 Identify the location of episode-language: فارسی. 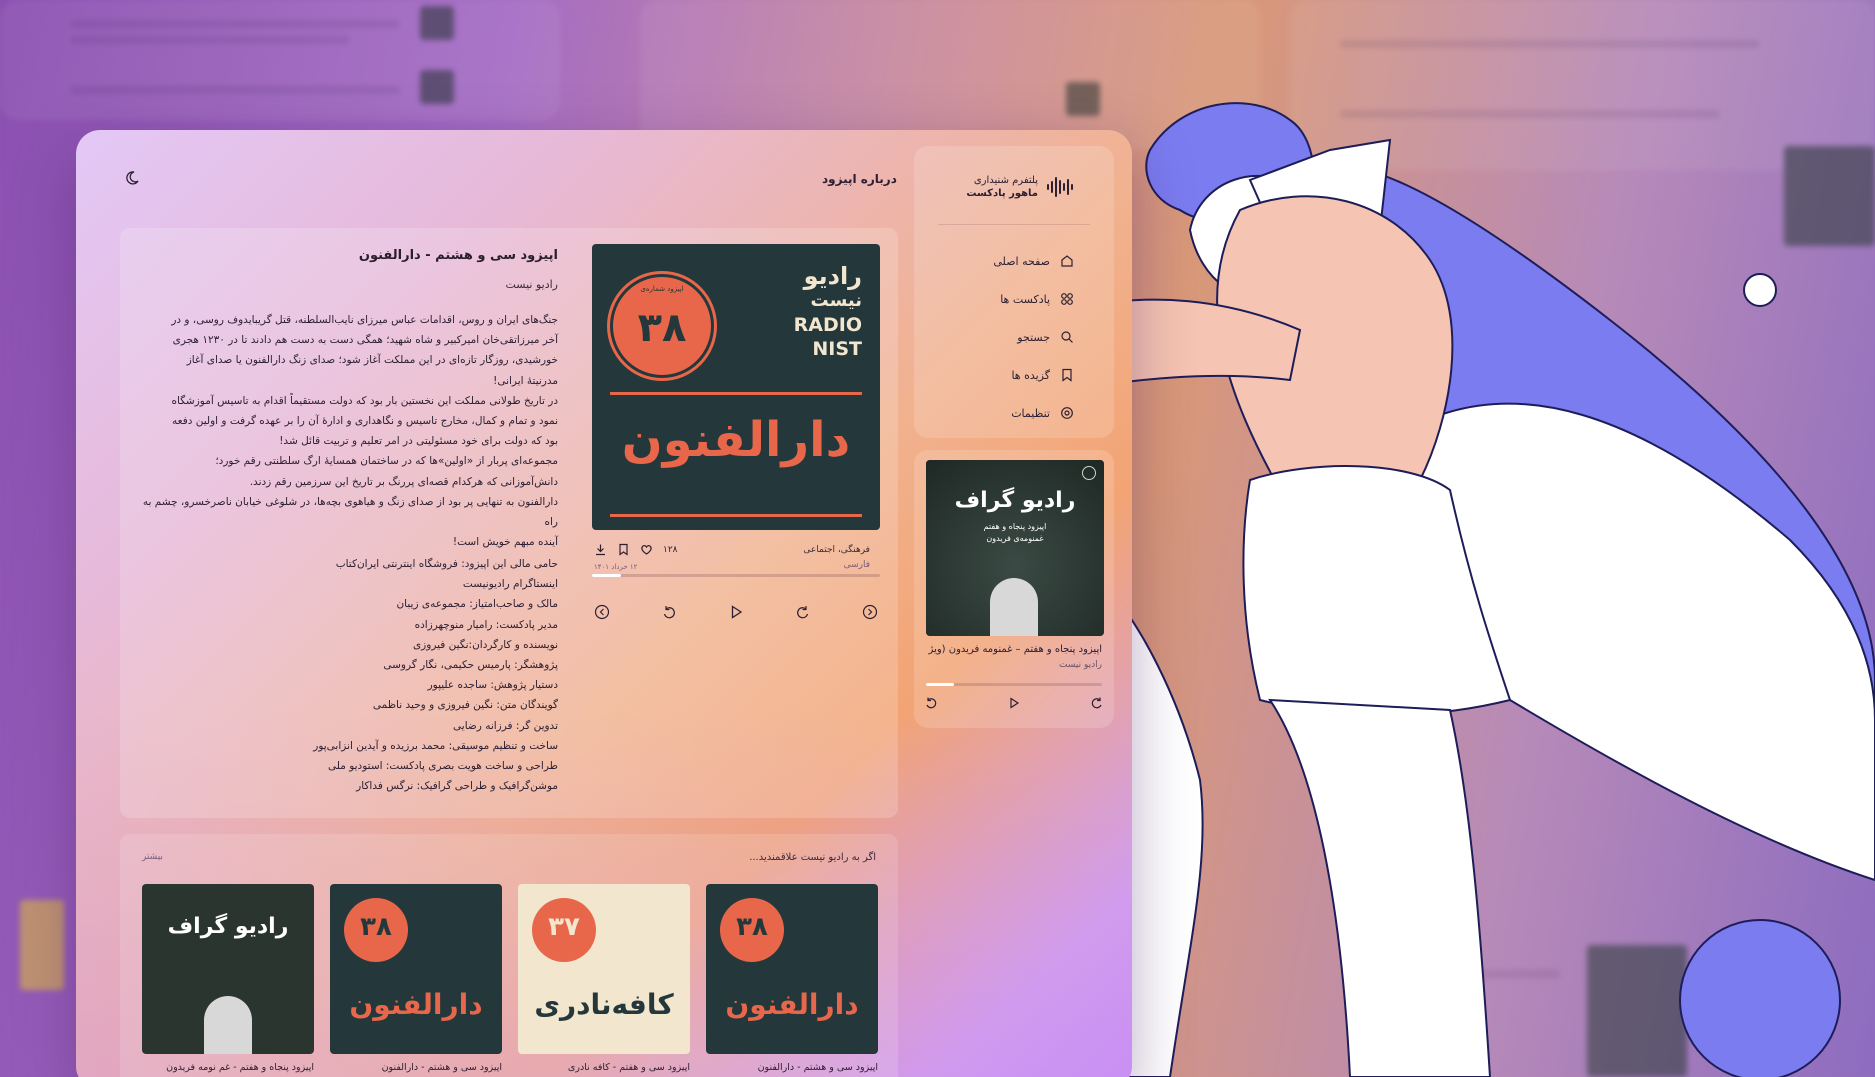
(856, 565).